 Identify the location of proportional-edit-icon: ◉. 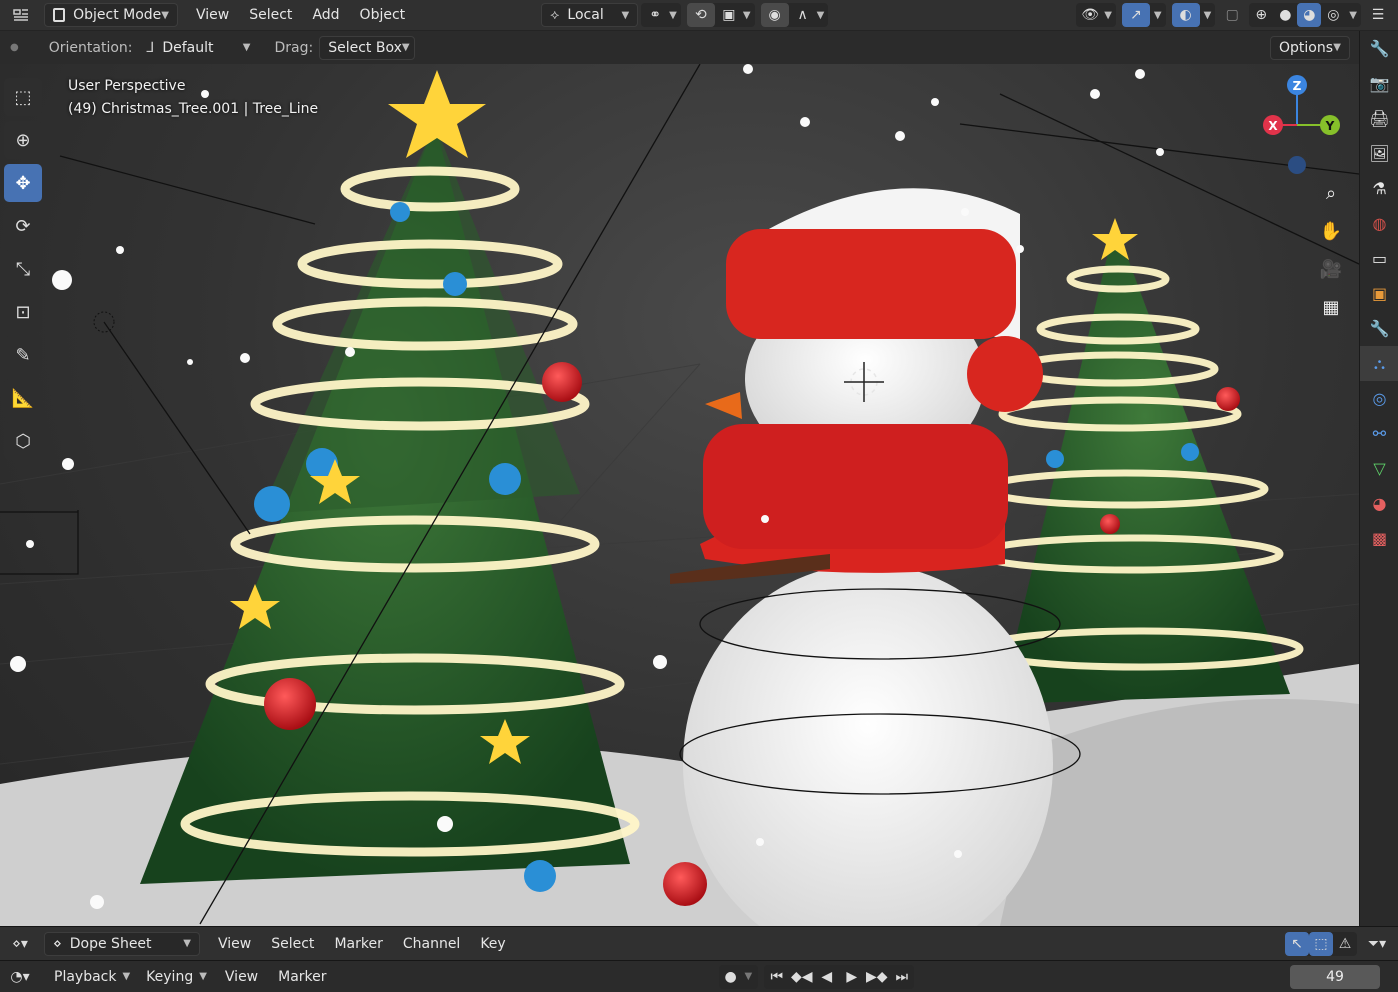
(774, 15).